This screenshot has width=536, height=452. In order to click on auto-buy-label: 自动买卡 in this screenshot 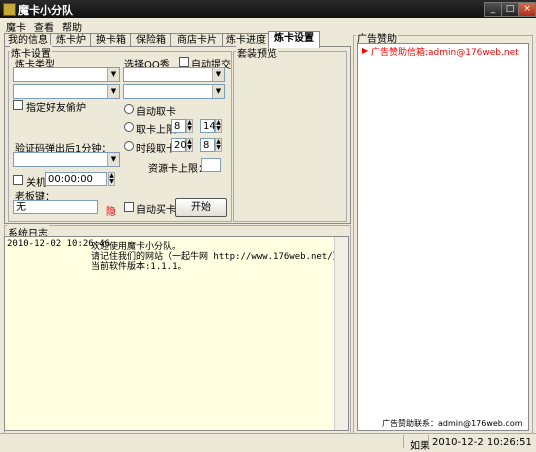, I will do `click(156, 210)`.